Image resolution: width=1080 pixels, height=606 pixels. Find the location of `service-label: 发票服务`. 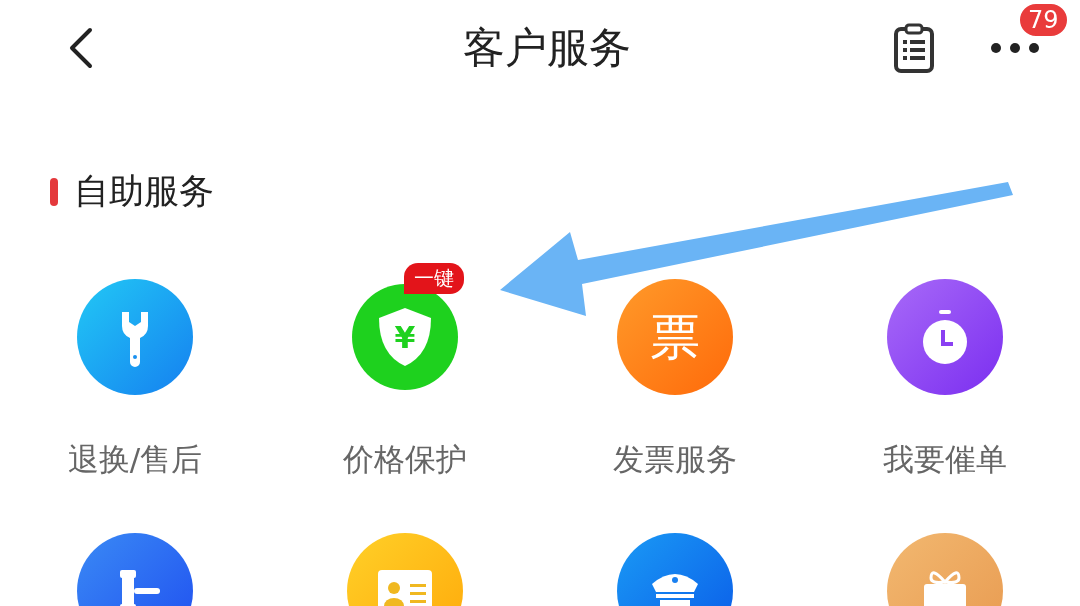

service-label: 发票服务 is located at coordinates (675, 460).